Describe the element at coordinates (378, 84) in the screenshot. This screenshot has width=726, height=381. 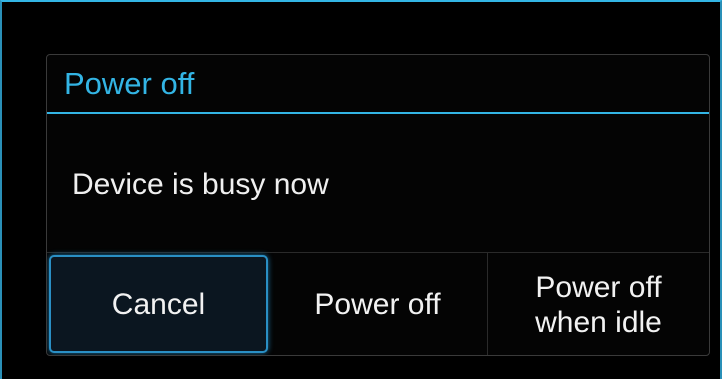
I see `dialog-header: Power off` at that location.